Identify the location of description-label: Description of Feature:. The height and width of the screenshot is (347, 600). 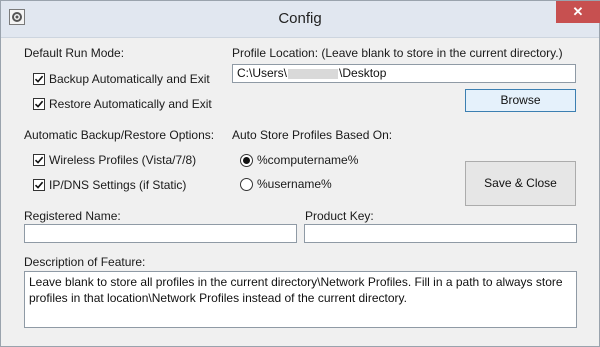
(85, 262).